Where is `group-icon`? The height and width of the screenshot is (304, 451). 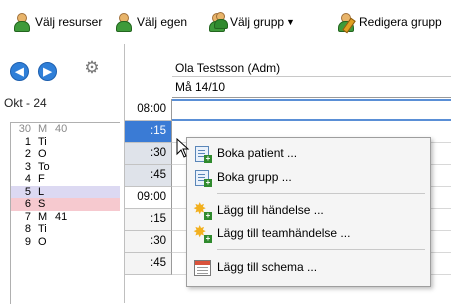 group-icon is located at coordinates (217, 22).